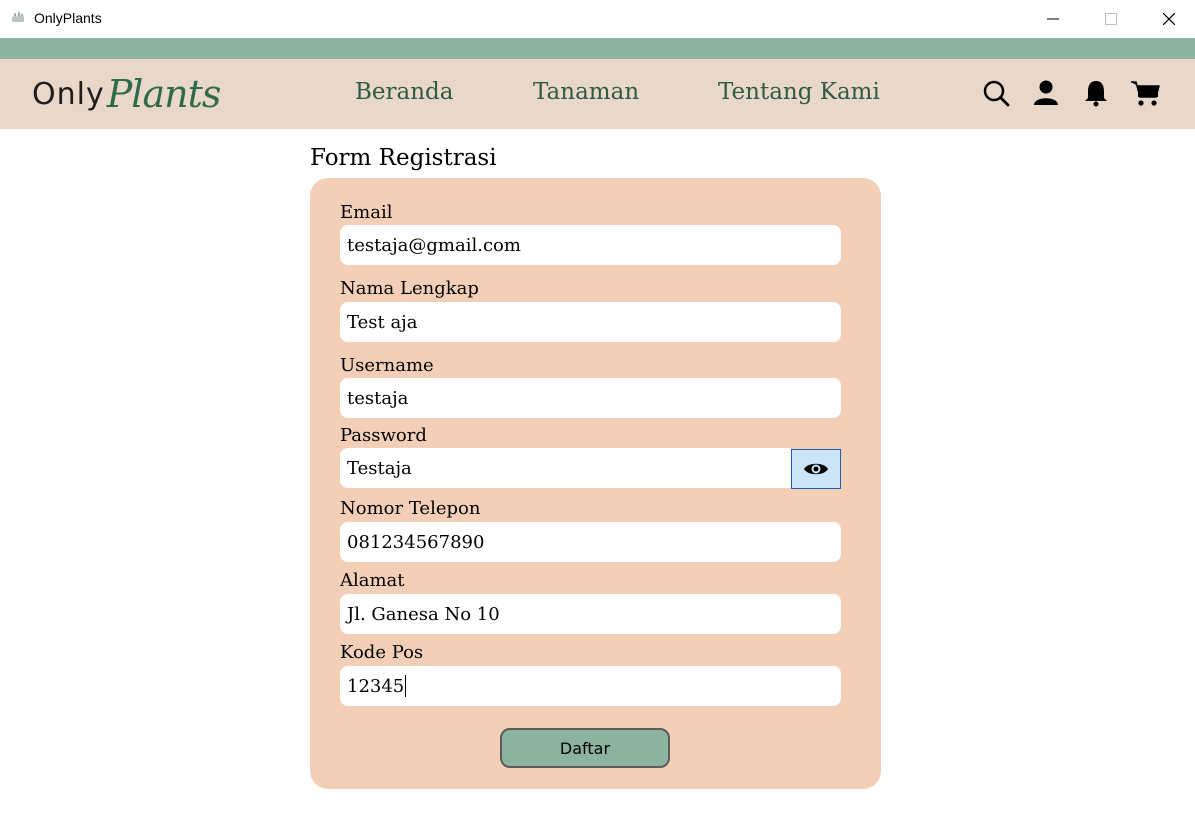 The width and height of the screenshot is (1195, 832). Describe the element at coordinates (423, 614) in the screenshot. I see `alamat-value: Jl. Ganesa No 10` at that location.